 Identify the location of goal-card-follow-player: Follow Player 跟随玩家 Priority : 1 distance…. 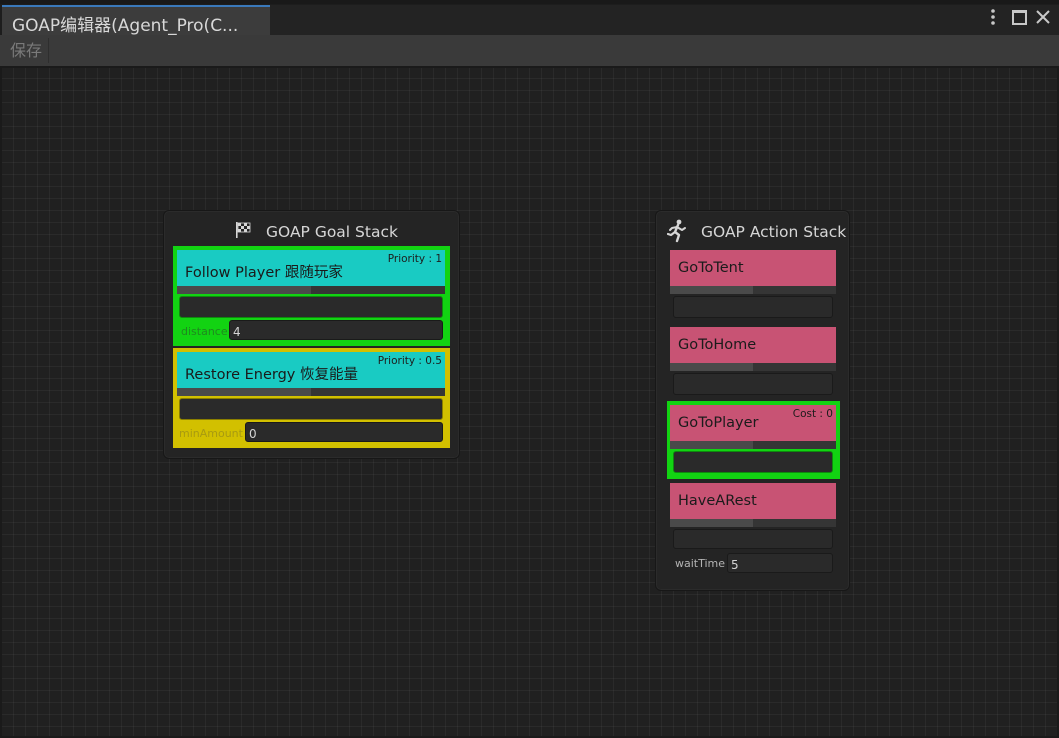
(311, 296).